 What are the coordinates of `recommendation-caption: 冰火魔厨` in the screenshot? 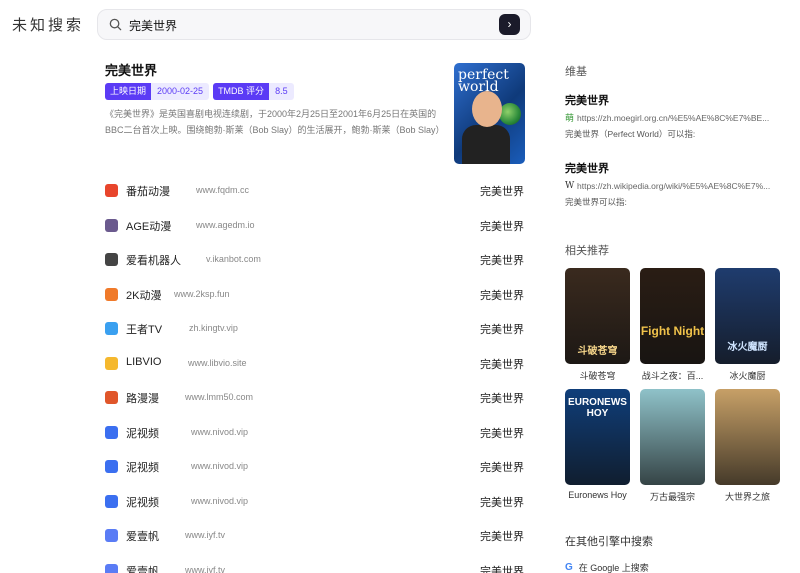 It's located at (747, 375).